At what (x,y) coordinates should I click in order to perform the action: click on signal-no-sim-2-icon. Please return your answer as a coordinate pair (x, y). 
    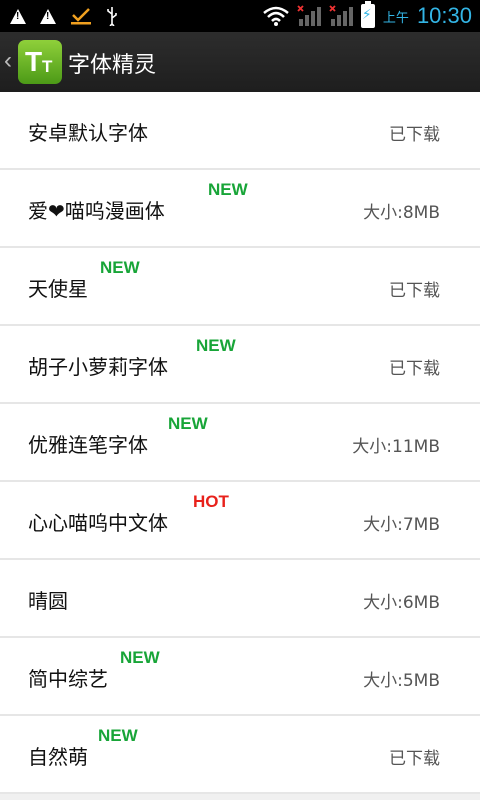
    Looking at the image, I should click on (341, 15).